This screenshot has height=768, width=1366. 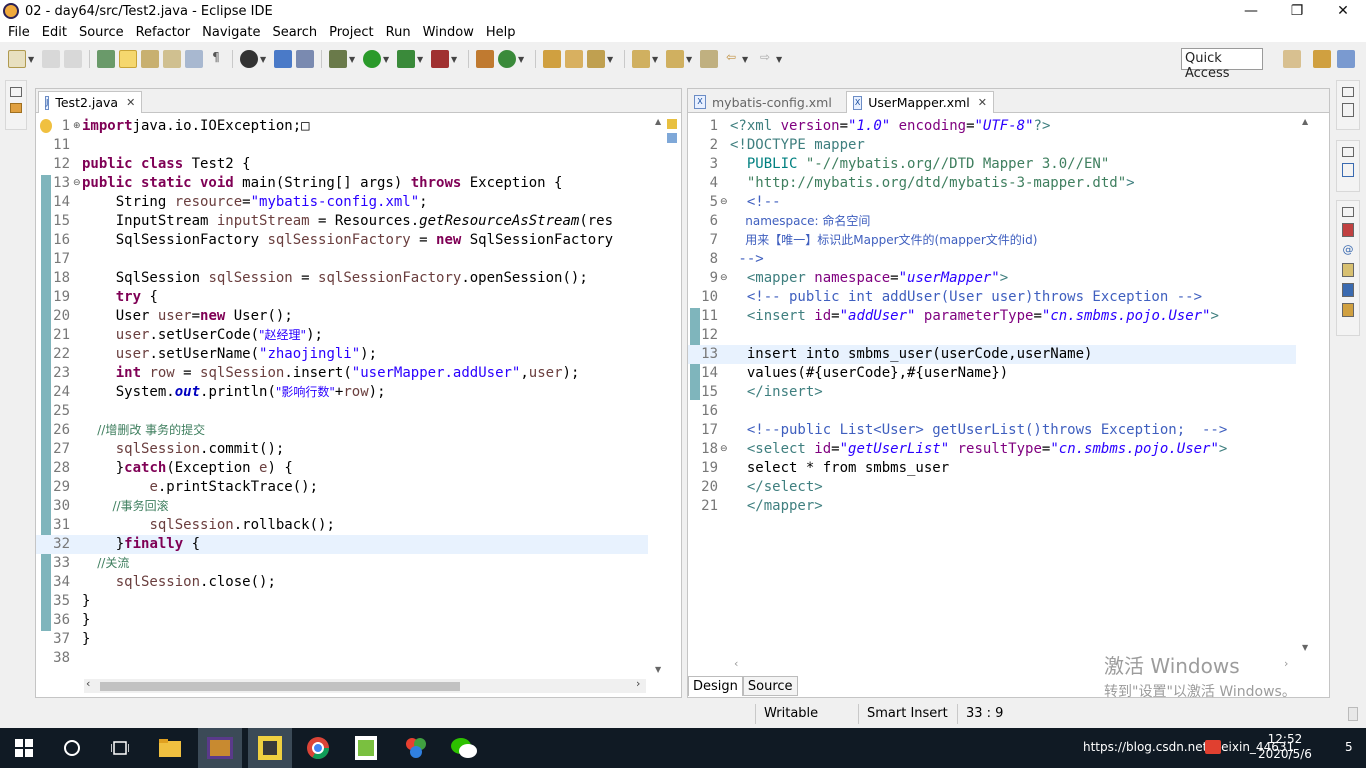 What do you see at coordinates (764, 102) in the screenshot?
I see `tab-mybatis-config-xml: X mybatis-config.xml` at bounding box center [764, 102].